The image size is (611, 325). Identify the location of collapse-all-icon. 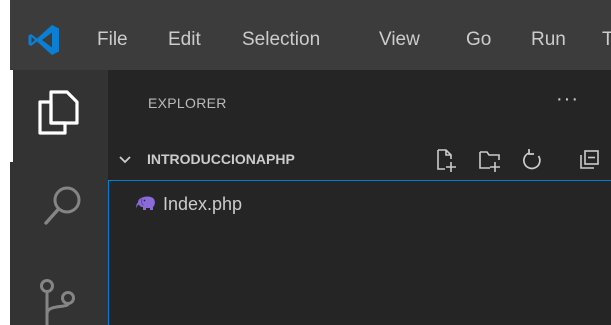
(589, 160).